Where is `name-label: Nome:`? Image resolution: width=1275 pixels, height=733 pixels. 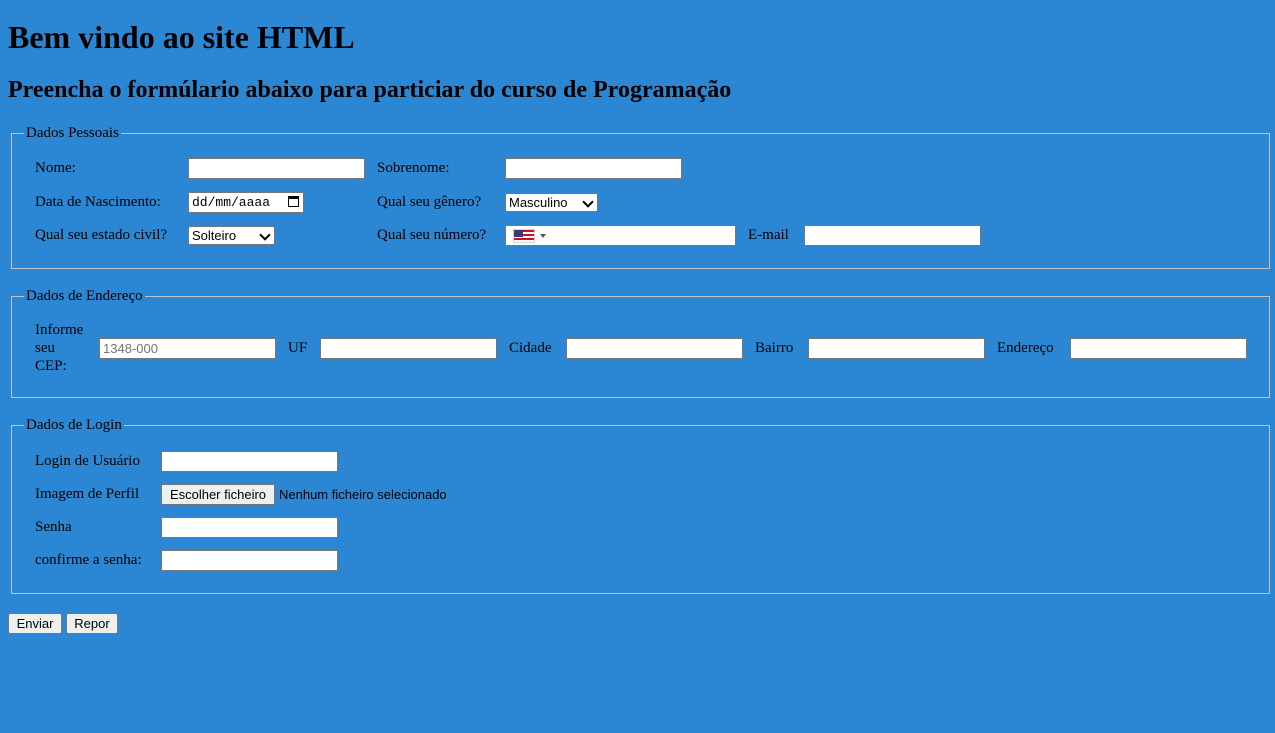 name-label: Nome: is located at coordinates (55, 168).